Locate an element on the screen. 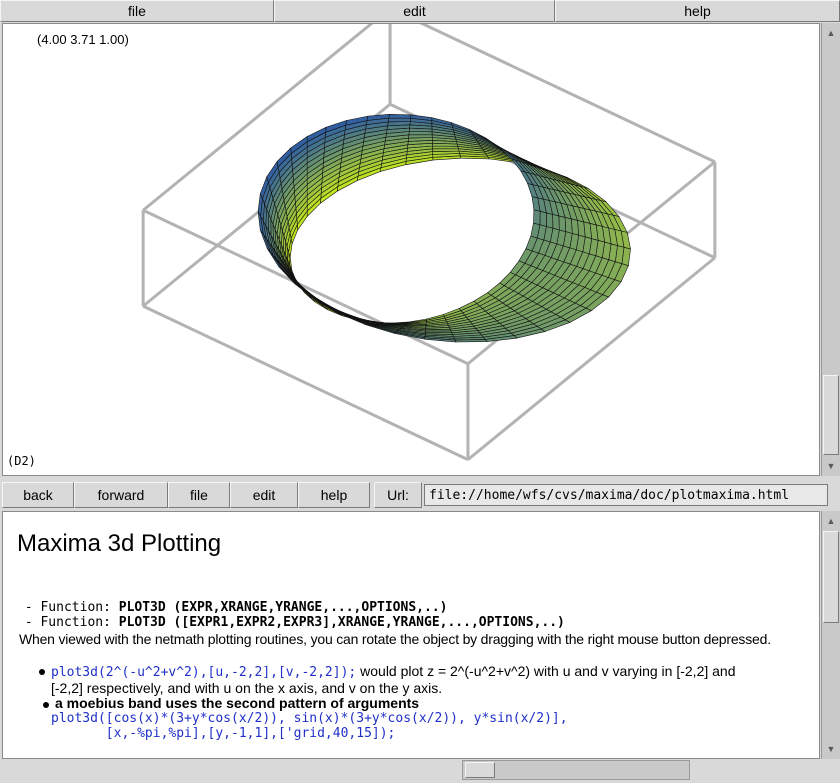 Image resolution: width=840 pixels, height=783 pixels. doc-vertical-scrollbar: ▲ ▼ is located at coordinates (830, 635).